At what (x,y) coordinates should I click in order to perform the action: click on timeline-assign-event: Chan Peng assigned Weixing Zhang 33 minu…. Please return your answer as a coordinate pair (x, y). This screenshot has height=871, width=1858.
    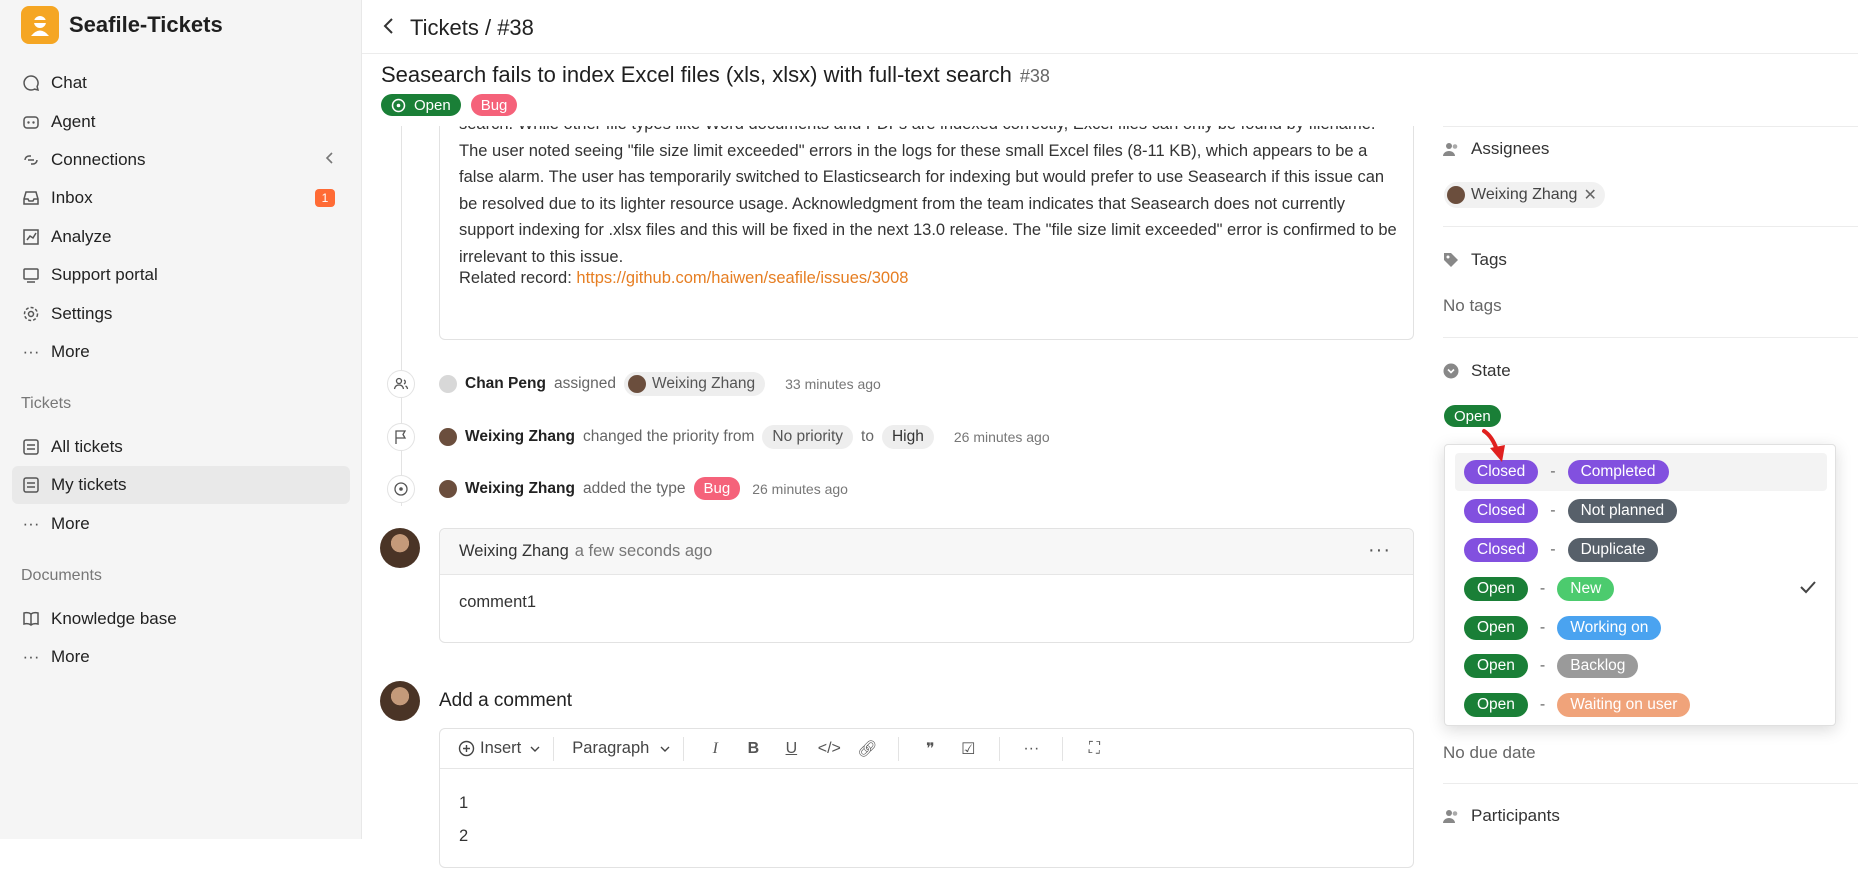
    Looking at the image, I should click on (660, 384).